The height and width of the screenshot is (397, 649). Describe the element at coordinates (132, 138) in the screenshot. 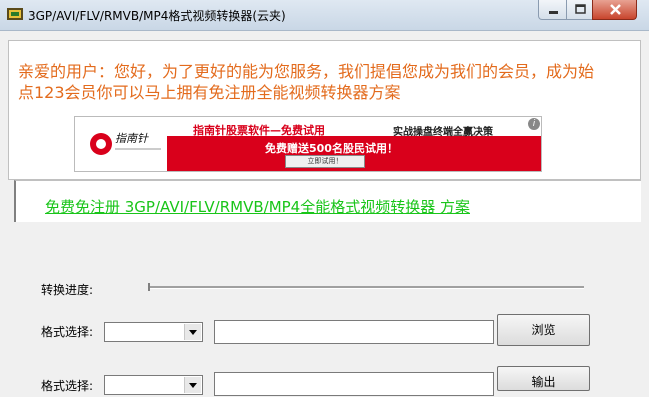

I see `svg-text: 指南针` at that location.